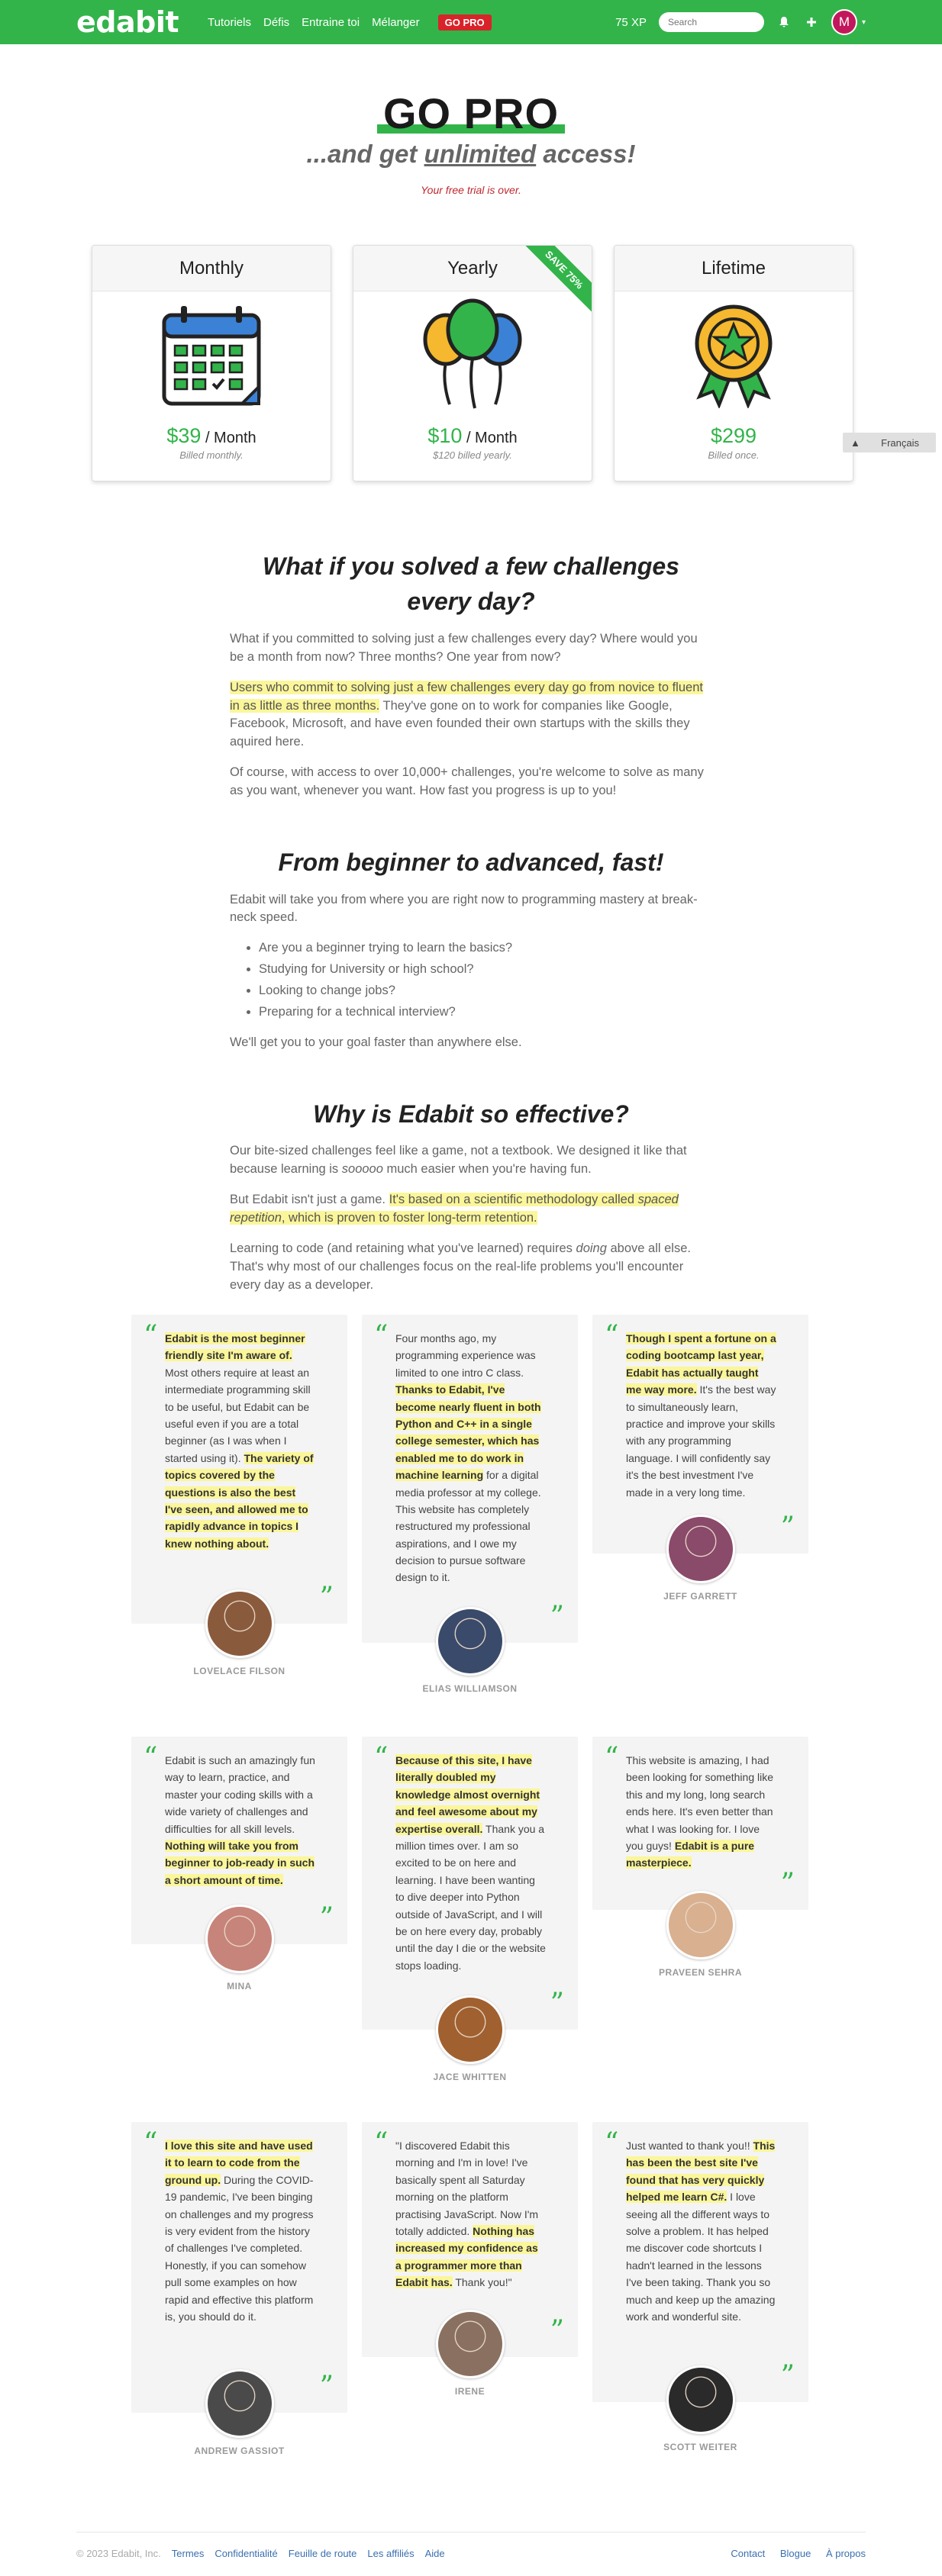  What do you see at coordinates (711, 22) in the screenshot?
I see `search-input` at bounding box center [711, 22].